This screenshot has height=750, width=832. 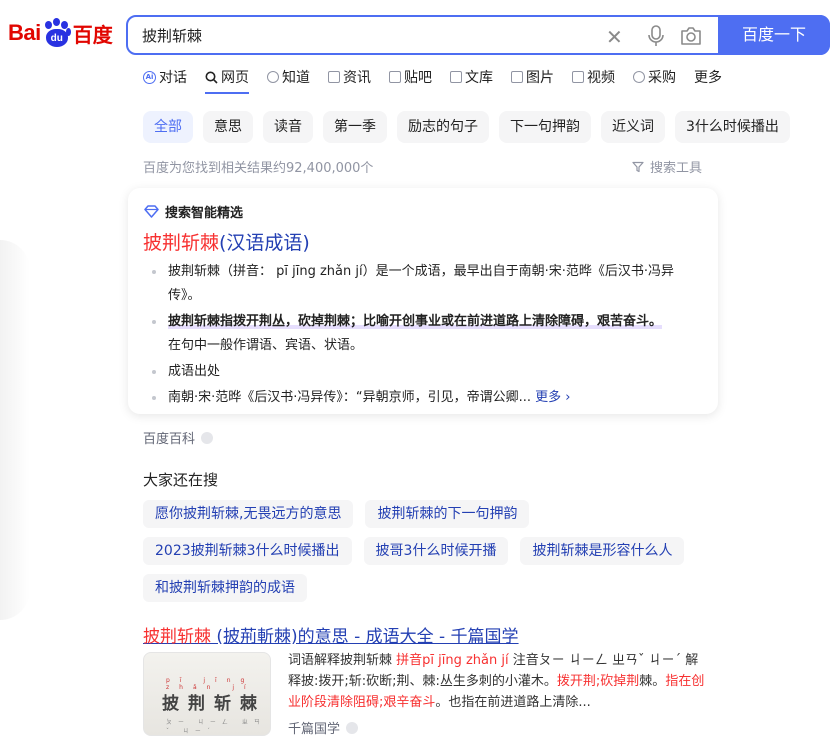 I want to click on card-header: 搜索智能精选, so click(x=193, y=211).